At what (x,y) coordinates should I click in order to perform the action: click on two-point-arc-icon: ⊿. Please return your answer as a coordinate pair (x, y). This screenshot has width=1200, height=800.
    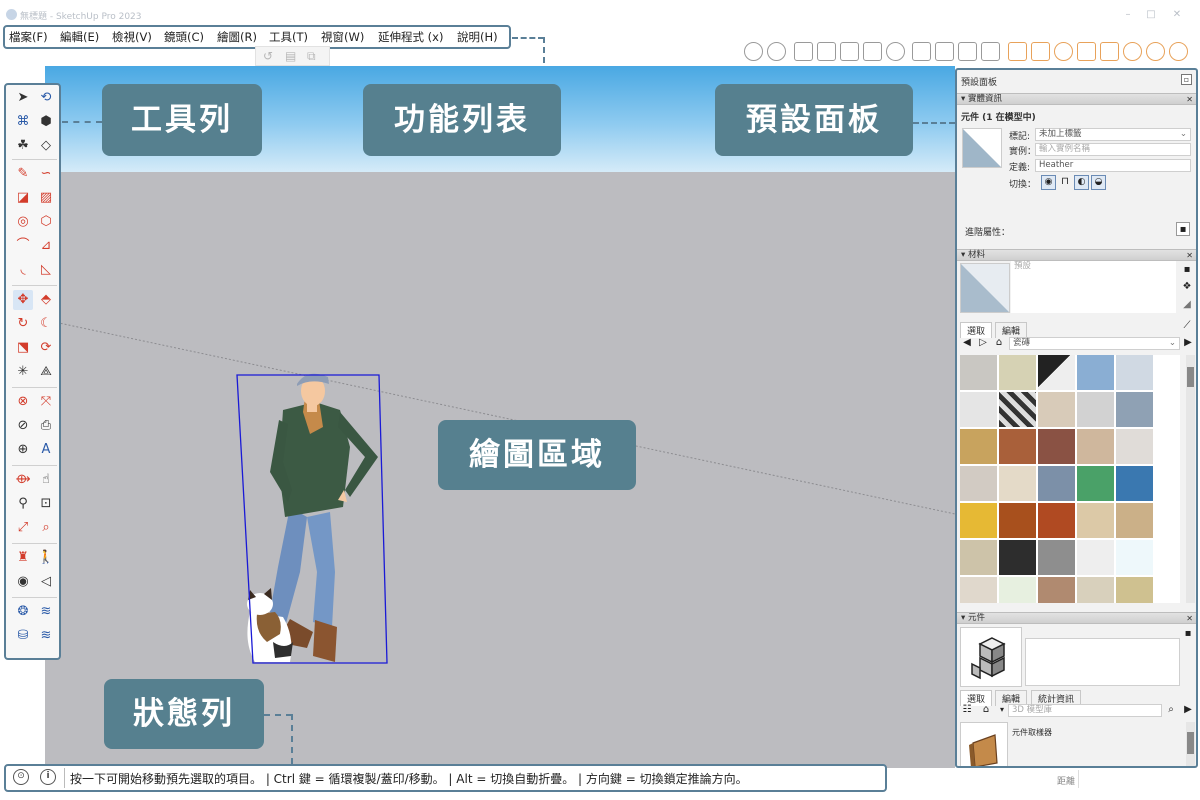
    Looking at the image, I should click on (46, 246).